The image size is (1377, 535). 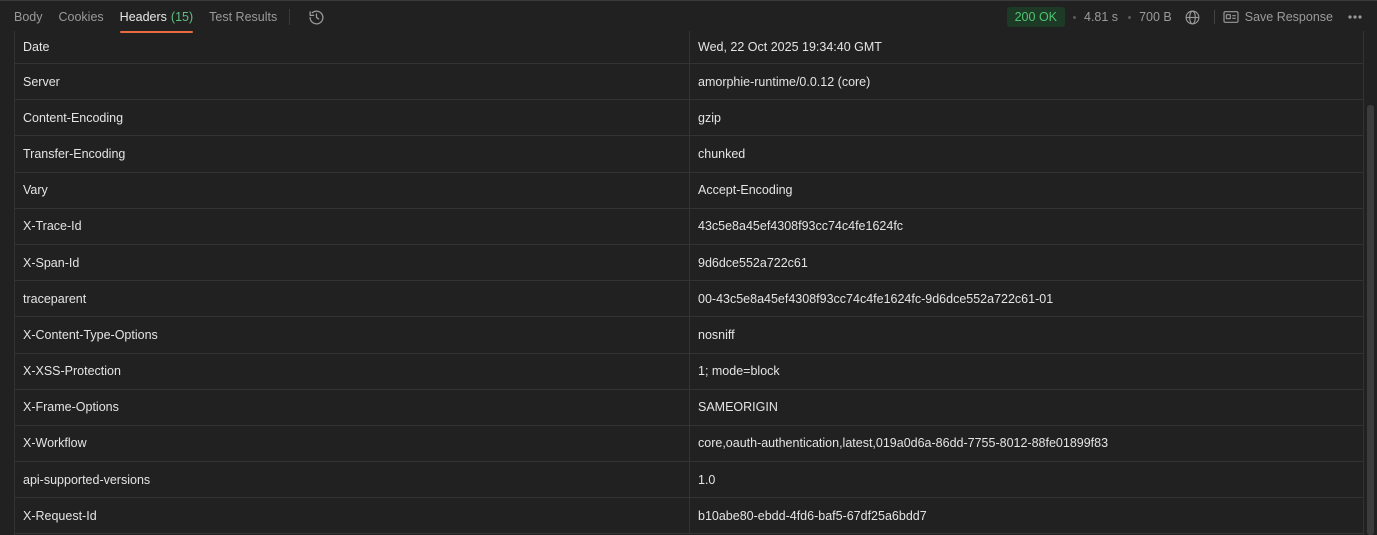 I want to click on tab-separator, so click(x=290, y=17).